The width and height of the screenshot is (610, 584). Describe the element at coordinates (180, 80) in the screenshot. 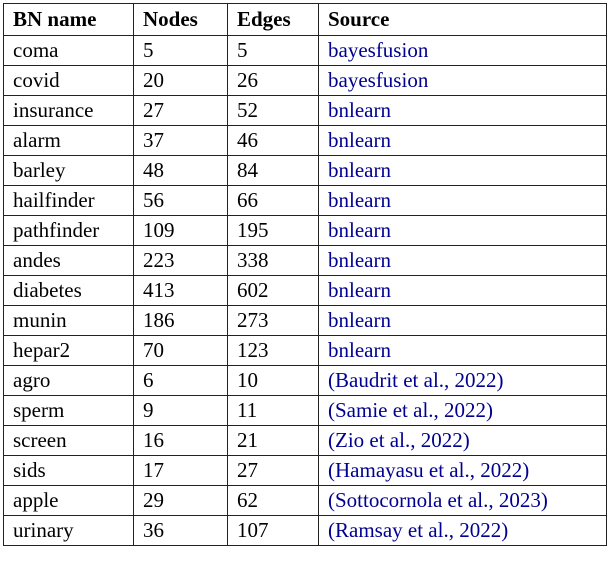

I see `cell-nodes: 20` at that location.